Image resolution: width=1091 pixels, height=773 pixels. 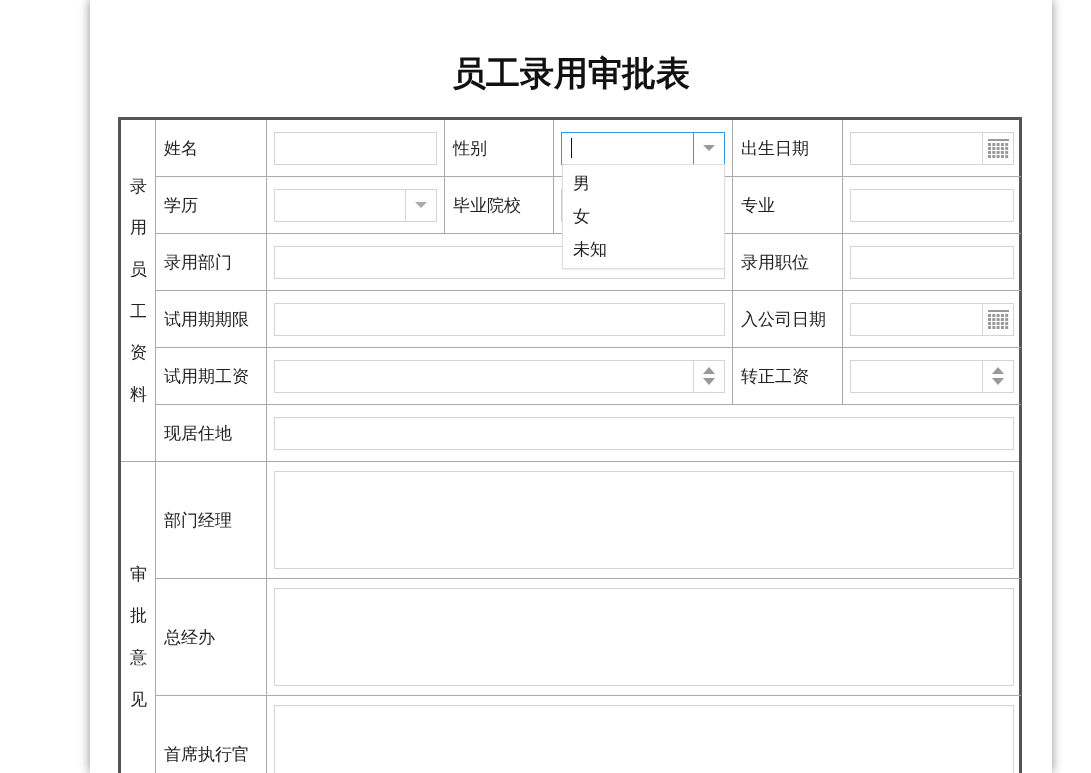 I want to click on field-label: 姓名, so click(x=211, y=148).